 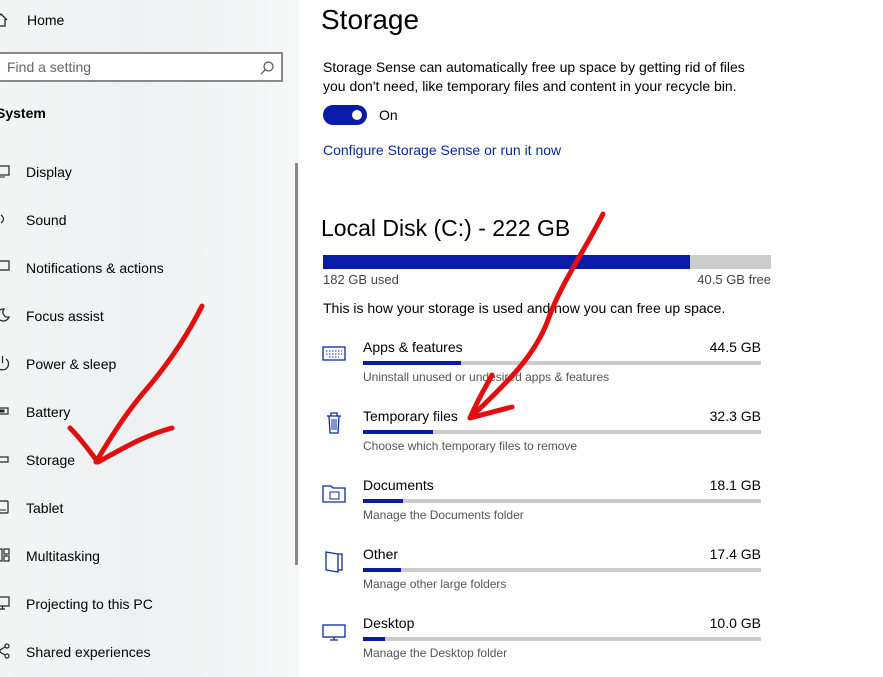 I want to click on battery-icon, so click(x=4, y=411).